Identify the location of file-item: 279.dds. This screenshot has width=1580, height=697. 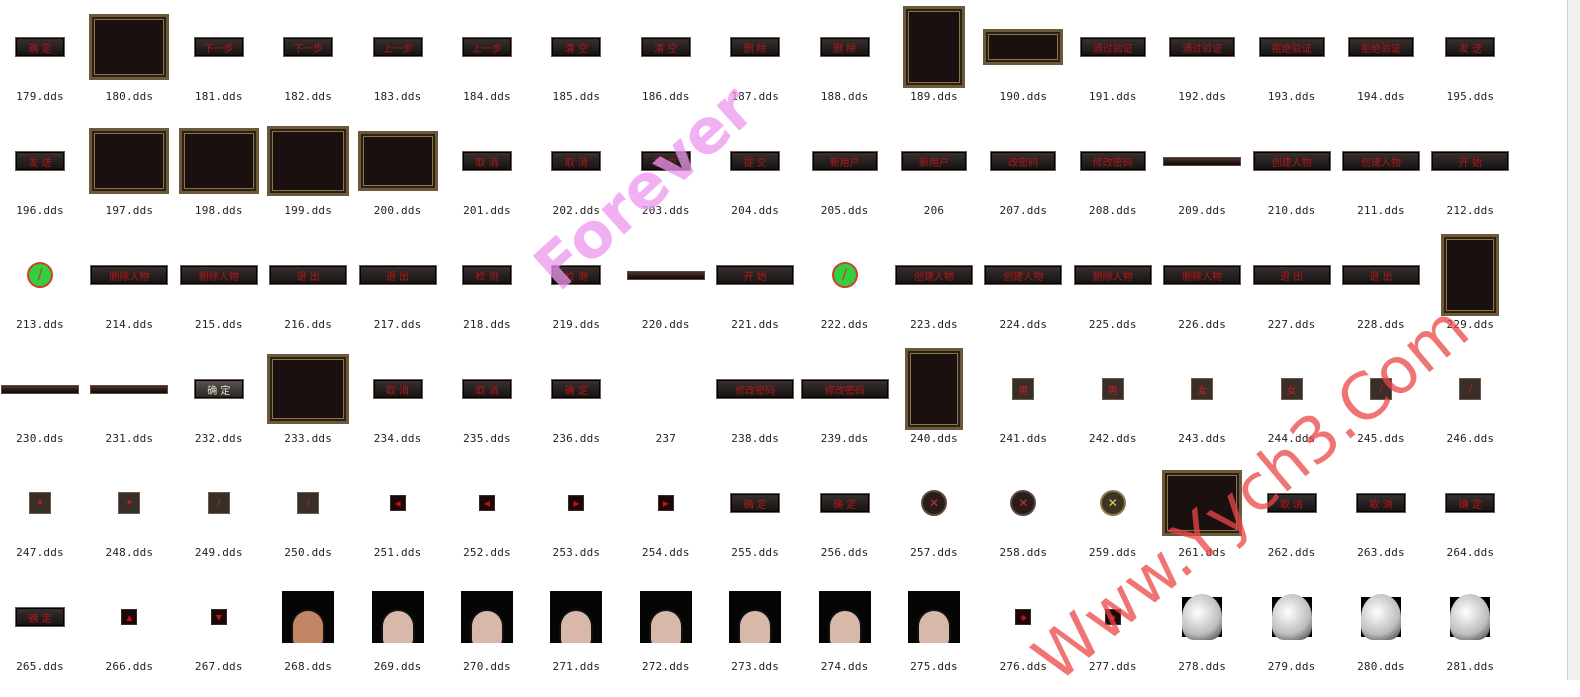
(1292, 627).